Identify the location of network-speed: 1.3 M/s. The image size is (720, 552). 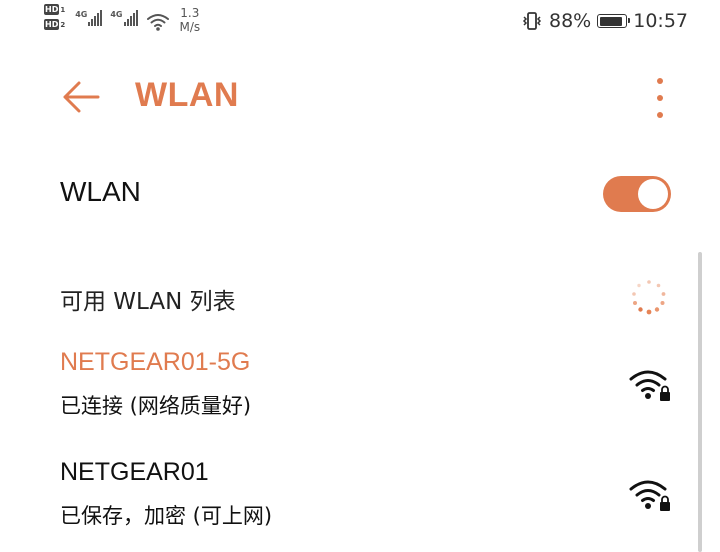
(190, 20).